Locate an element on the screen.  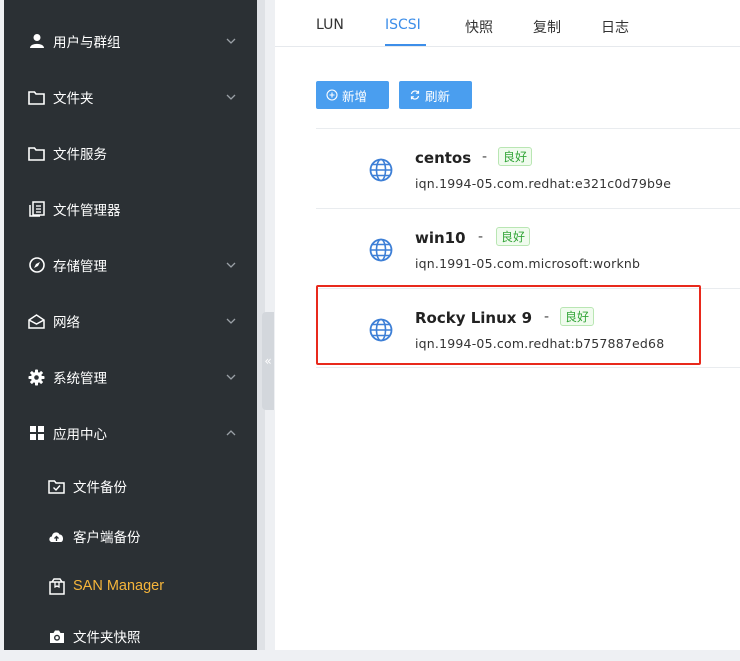
target-name: win10 is located at coordinates (440, 238).